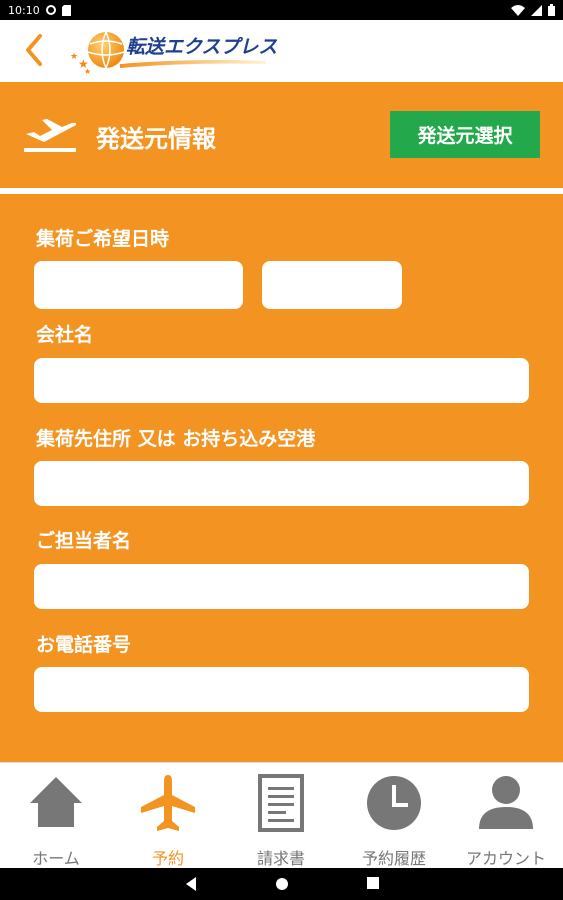  I want to click on airplane-icon, so click(168, 803).